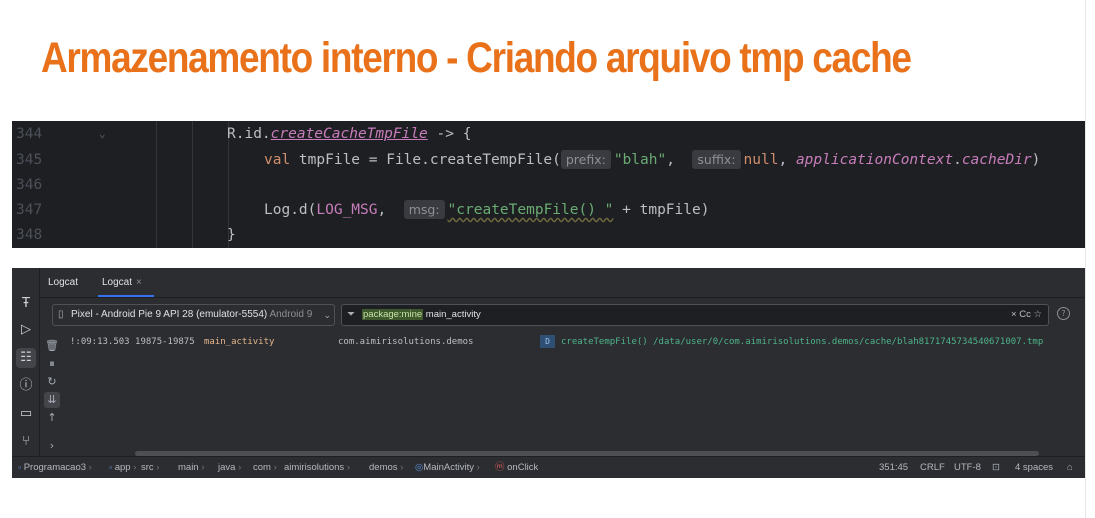 Image resolution: width=1095 pixels, height=518 pixels. I want to click on code-token: }, so click(231, 235).